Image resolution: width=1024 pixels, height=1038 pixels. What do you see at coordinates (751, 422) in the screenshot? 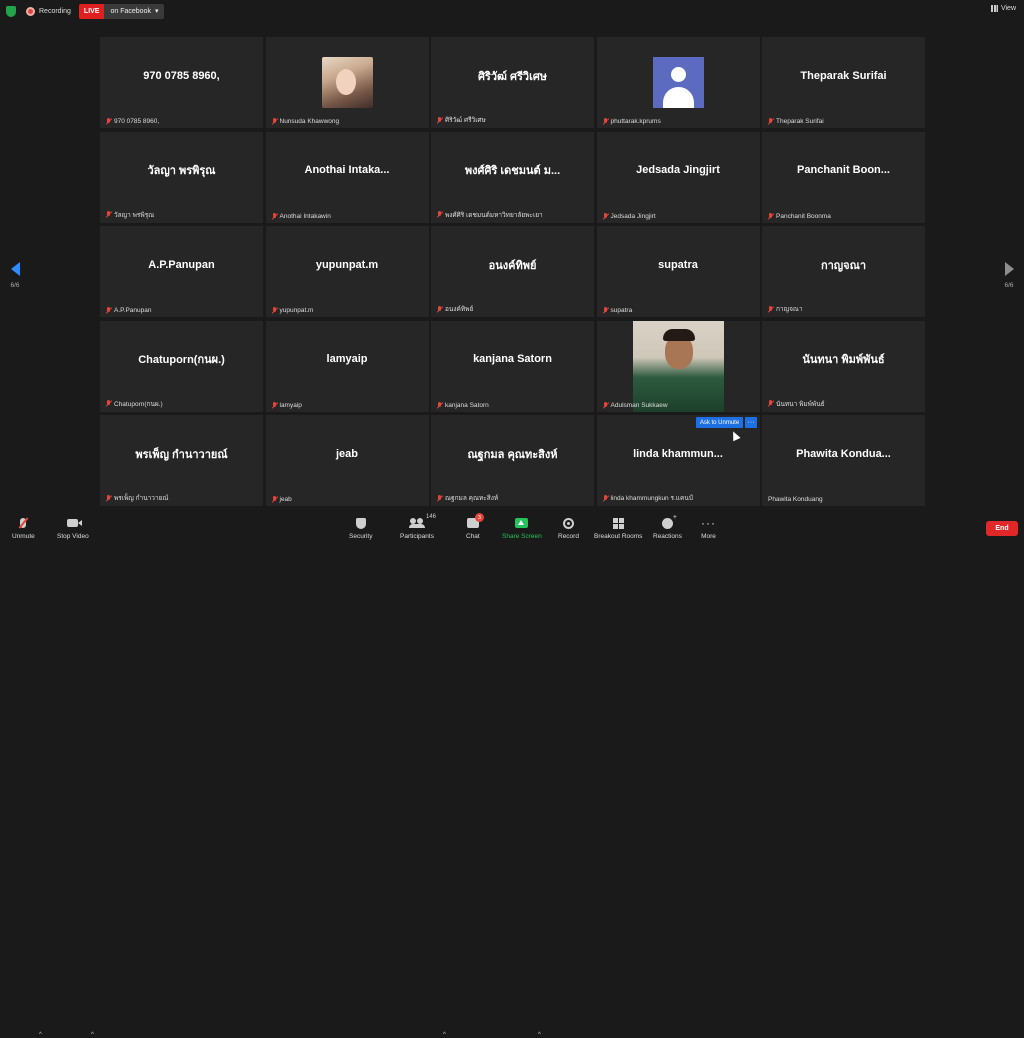
I see `participant-more-options-button: ···` at bounding box center [751, 422].